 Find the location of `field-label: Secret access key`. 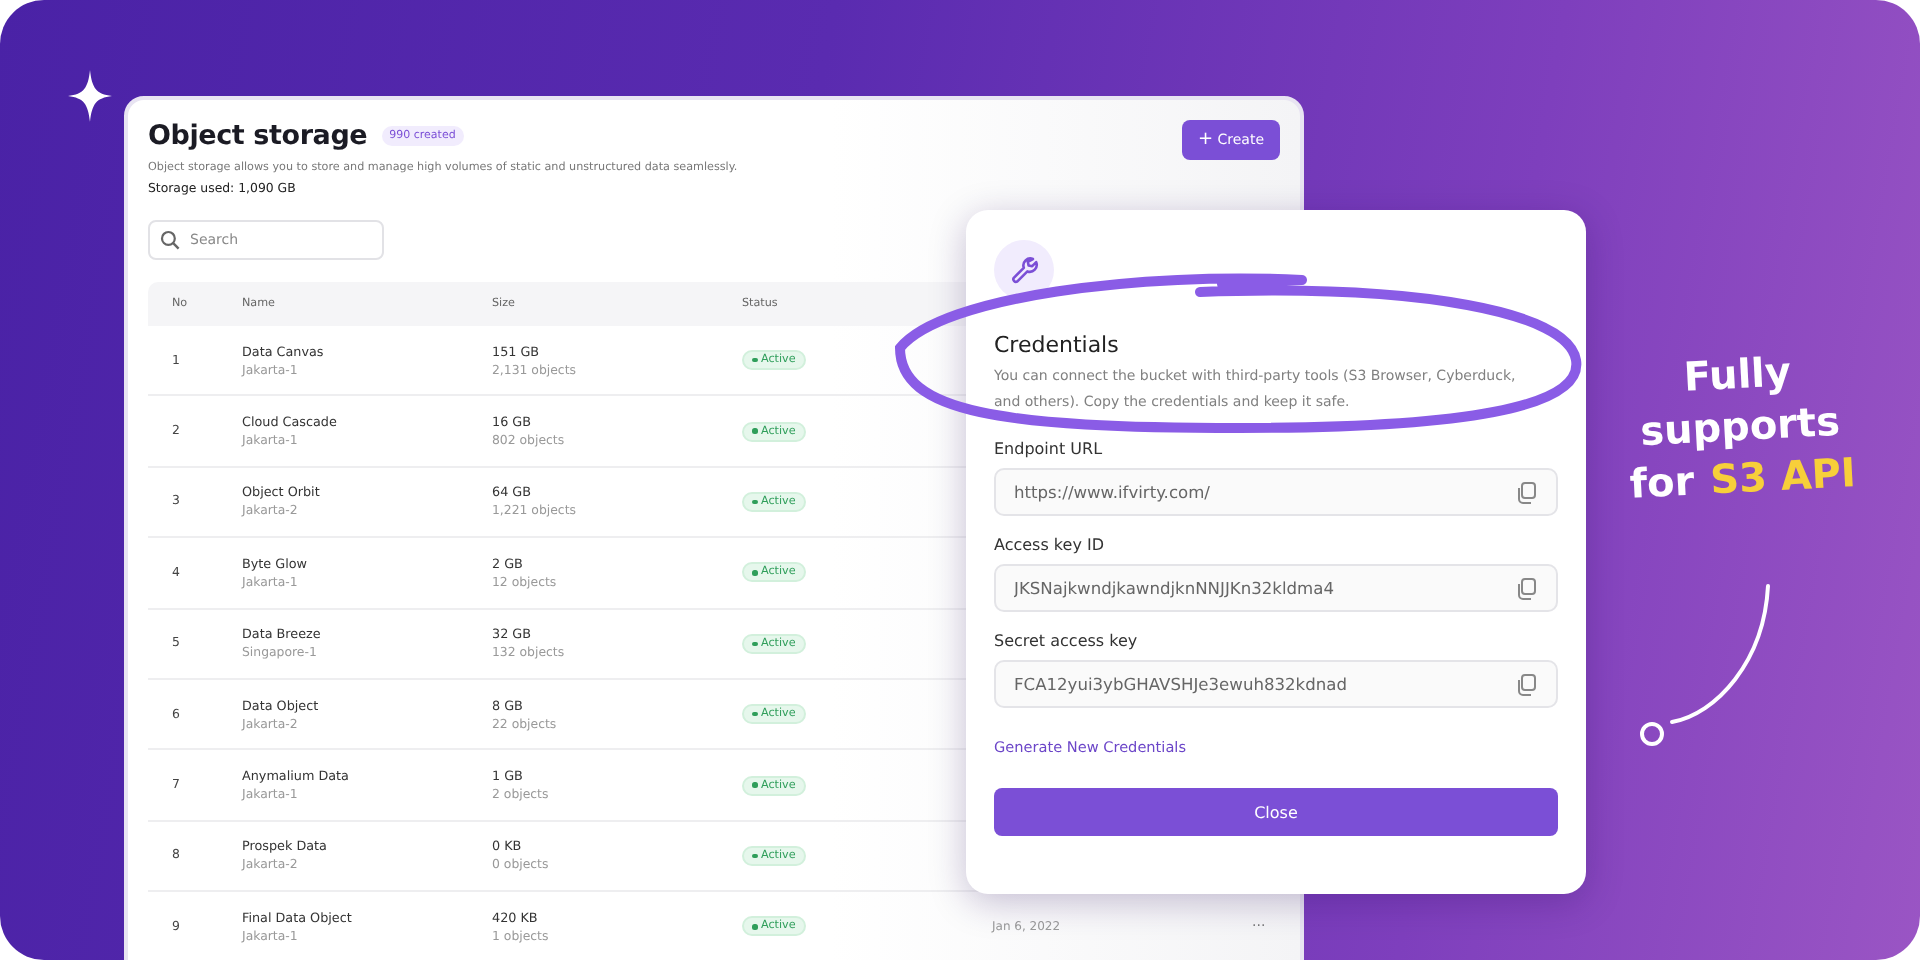

field-label: Secret access key is located at coordinates (1067, 641).